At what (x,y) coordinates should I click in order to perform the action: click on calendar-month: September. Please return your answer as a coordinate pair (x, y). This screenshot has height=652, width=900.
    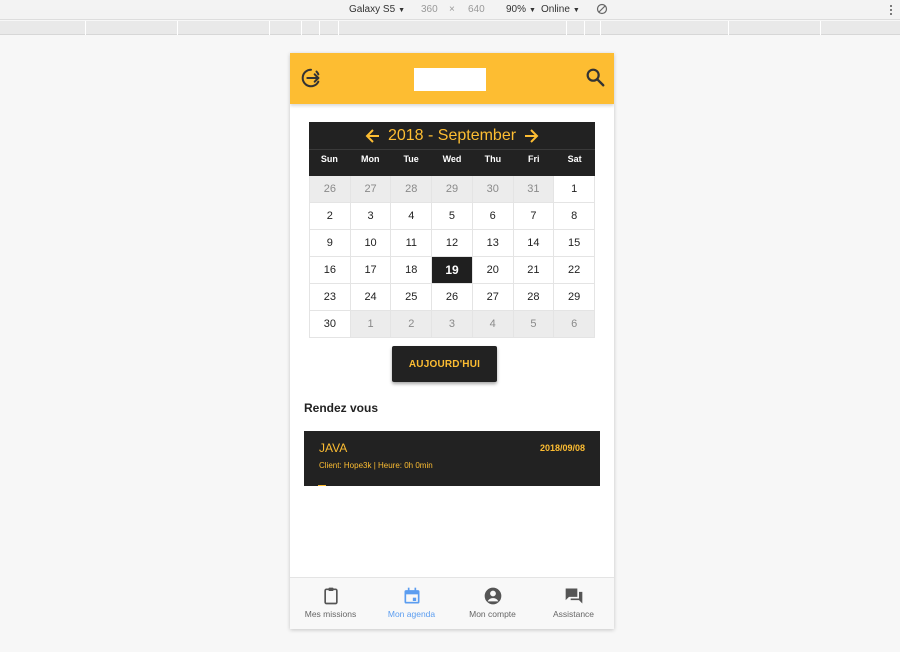
    Looking at the image, I should click on (477, 135).